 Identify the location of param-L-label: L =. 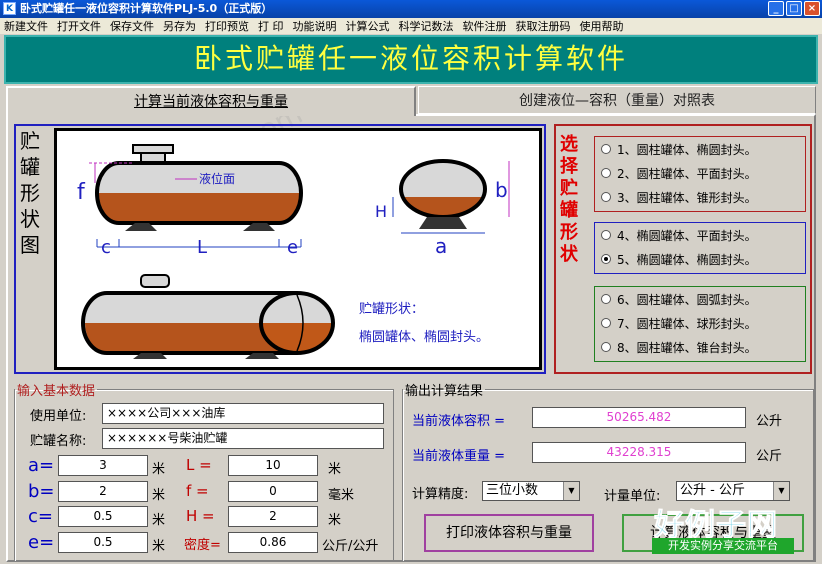
(199, 465).